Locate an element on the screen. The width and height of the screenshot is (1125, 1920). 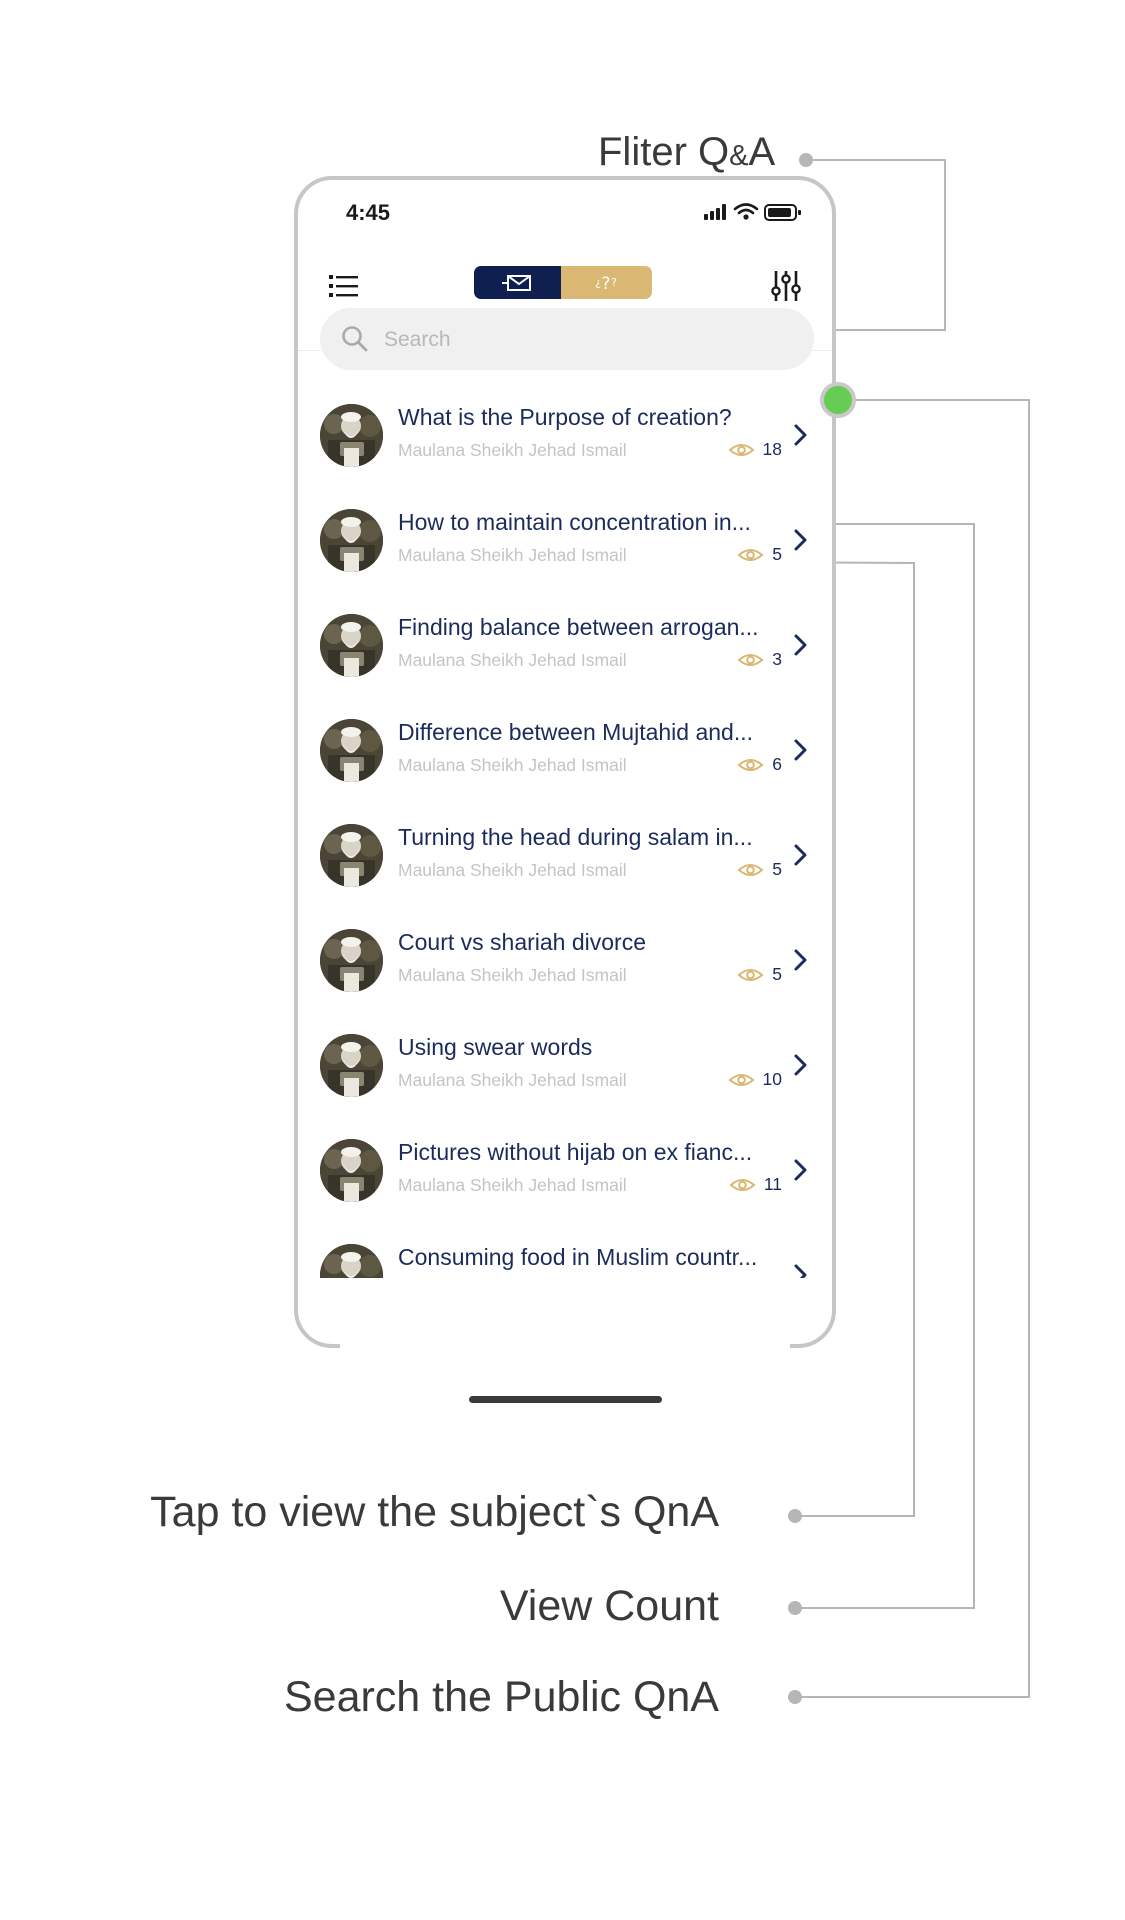
search-input is located at coordinates (584, 340).